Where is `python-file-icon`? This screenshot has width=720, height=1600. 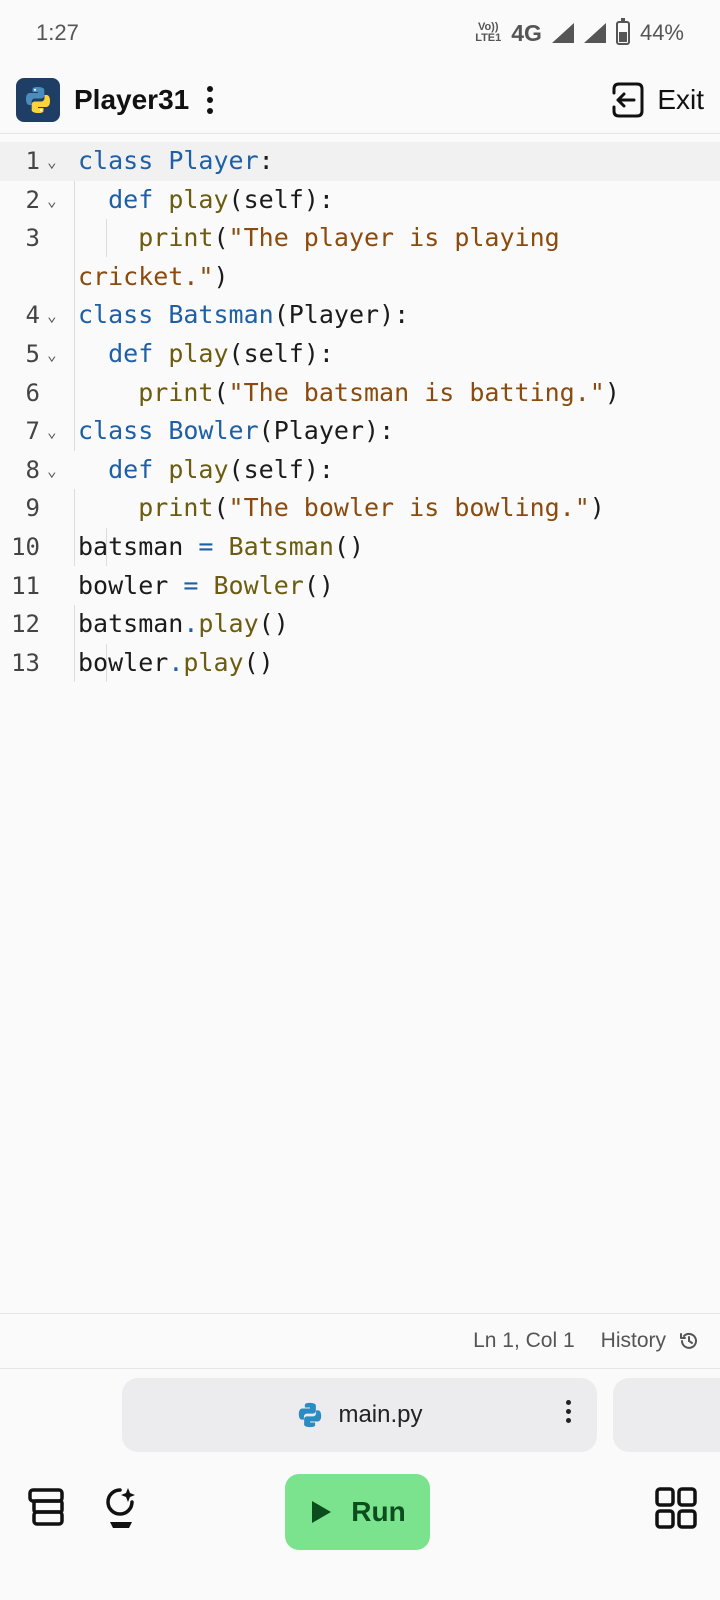
python-file-icon is located at coordinates (310, 1415).